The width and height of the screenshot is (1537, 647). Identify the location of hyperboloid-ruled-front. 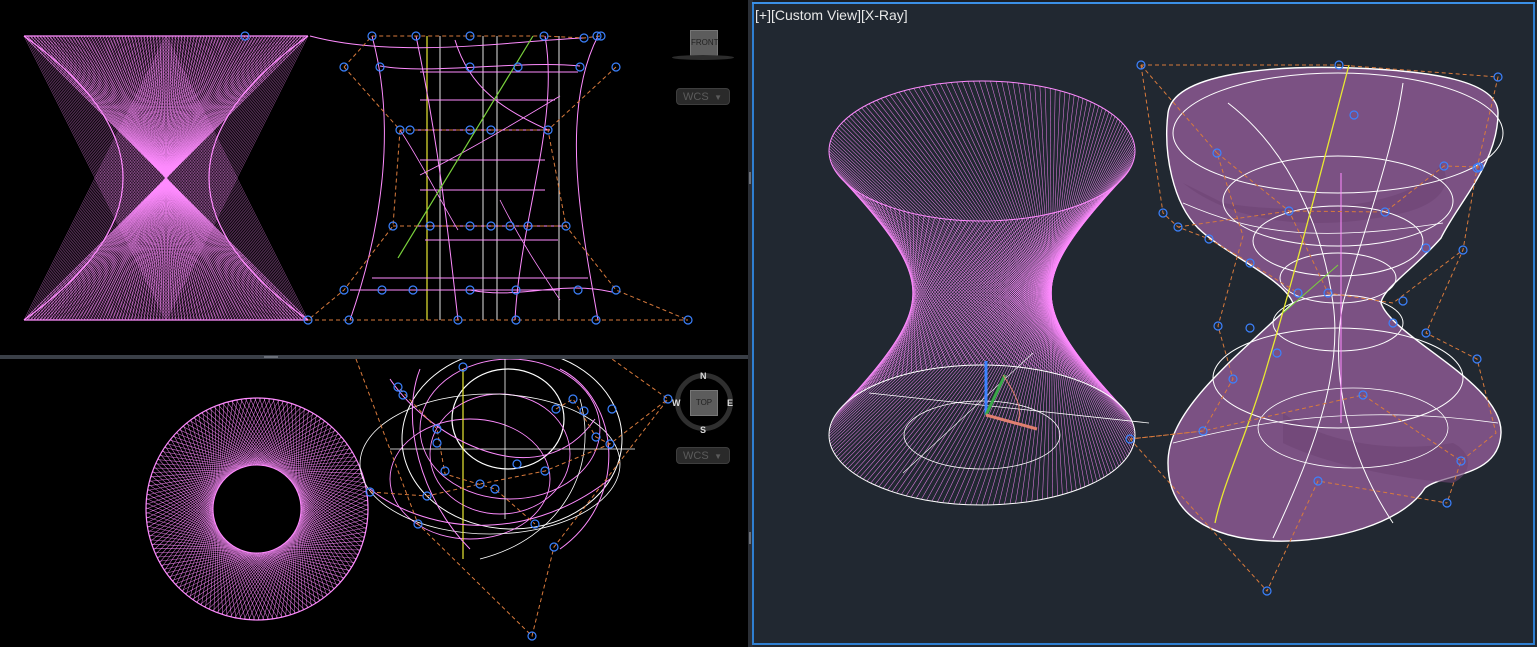
(166, 178).